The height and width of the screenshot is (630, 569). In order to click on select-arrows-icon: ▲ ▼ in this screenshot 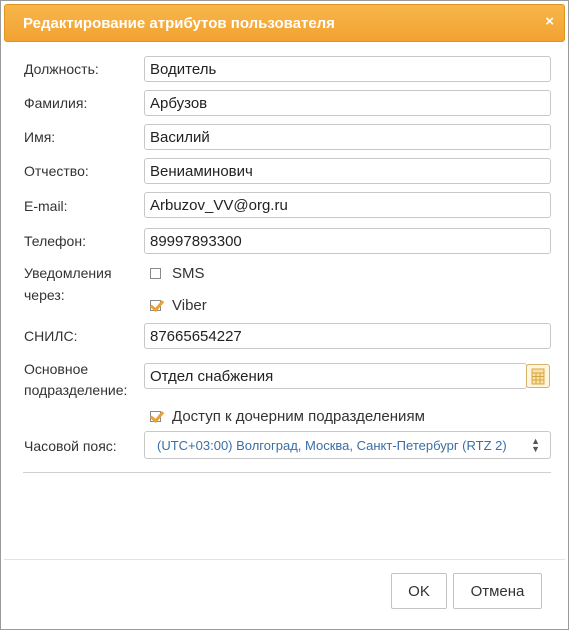, I will do `click(535, 445)`.